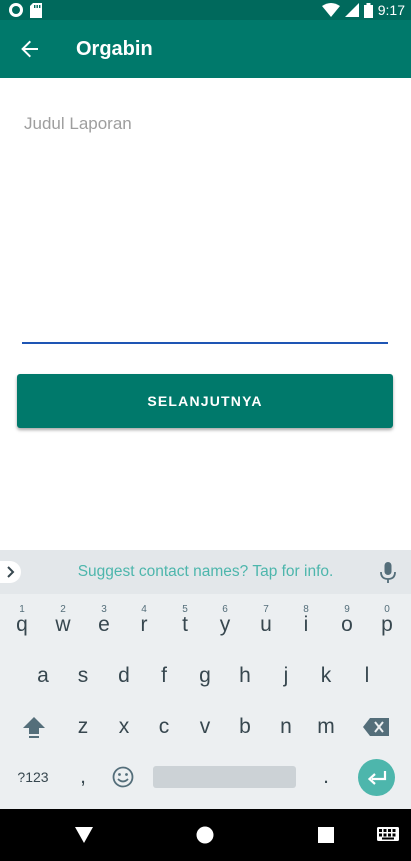 This screenshot has width=411, height=861. I want to click on key-row-2: a s d f g h j k l, so click(205, 676).